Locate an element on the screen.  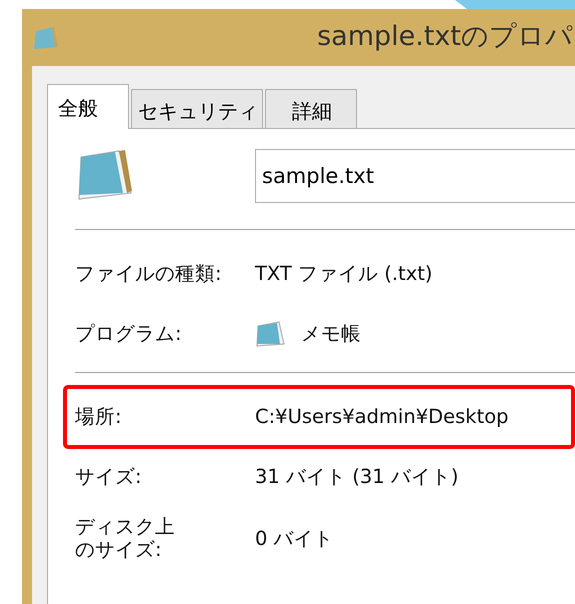
tab: 詳細 is located at coordinates (311, 108).